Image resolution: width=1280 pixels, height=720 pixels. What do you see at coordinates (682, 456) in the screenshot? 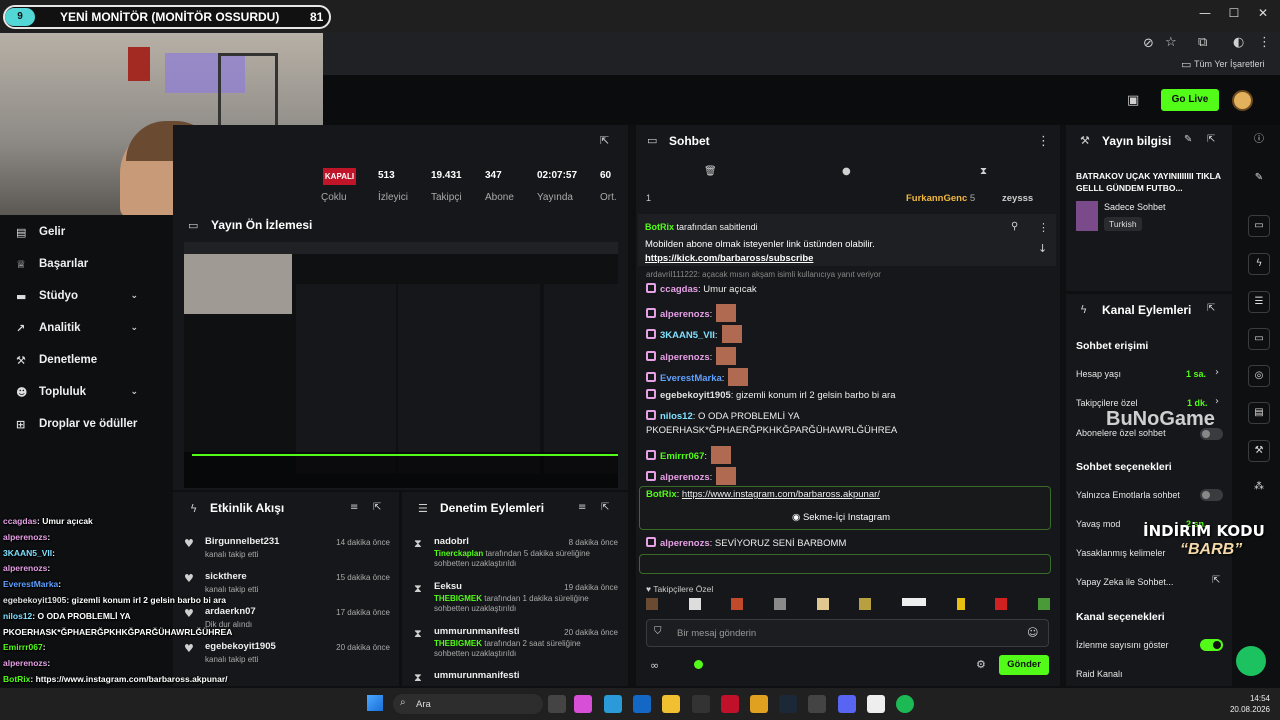
I see `chat-username: Emirrr067` at bounding box center [682, 456].